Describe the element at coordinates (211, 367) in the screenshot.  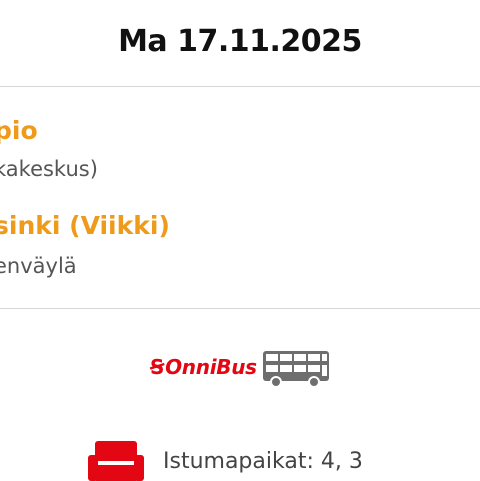
I see `operator-name: OnniBus` at that location.